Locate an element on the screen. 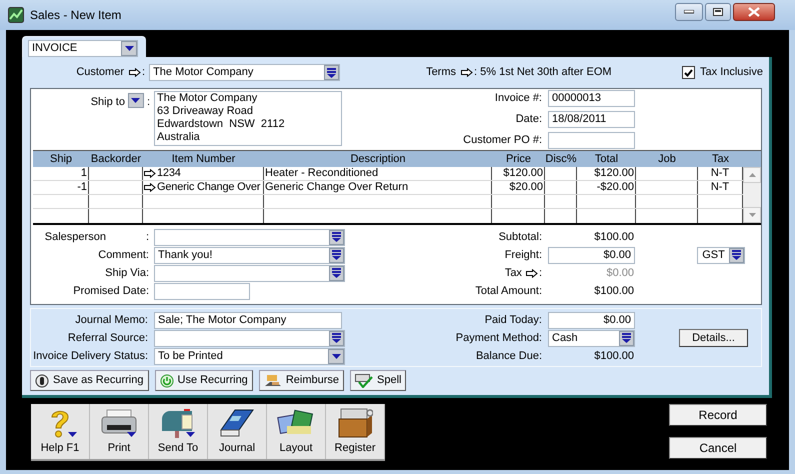 The width and height of the screenshot is (795, 474). column-header: Tax is located at coordinates (720, 159).